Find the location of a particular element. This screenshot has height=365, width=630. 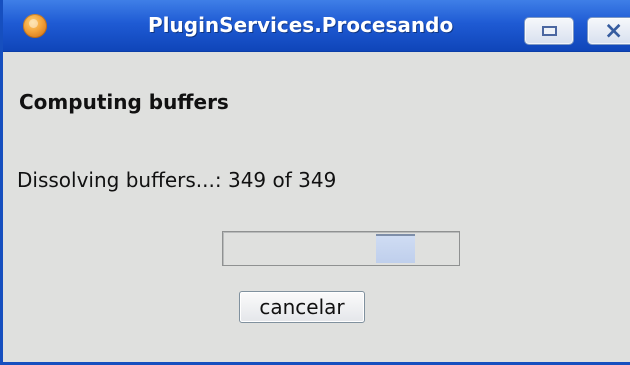

progress-indicator is located at coordinates (395, 248).